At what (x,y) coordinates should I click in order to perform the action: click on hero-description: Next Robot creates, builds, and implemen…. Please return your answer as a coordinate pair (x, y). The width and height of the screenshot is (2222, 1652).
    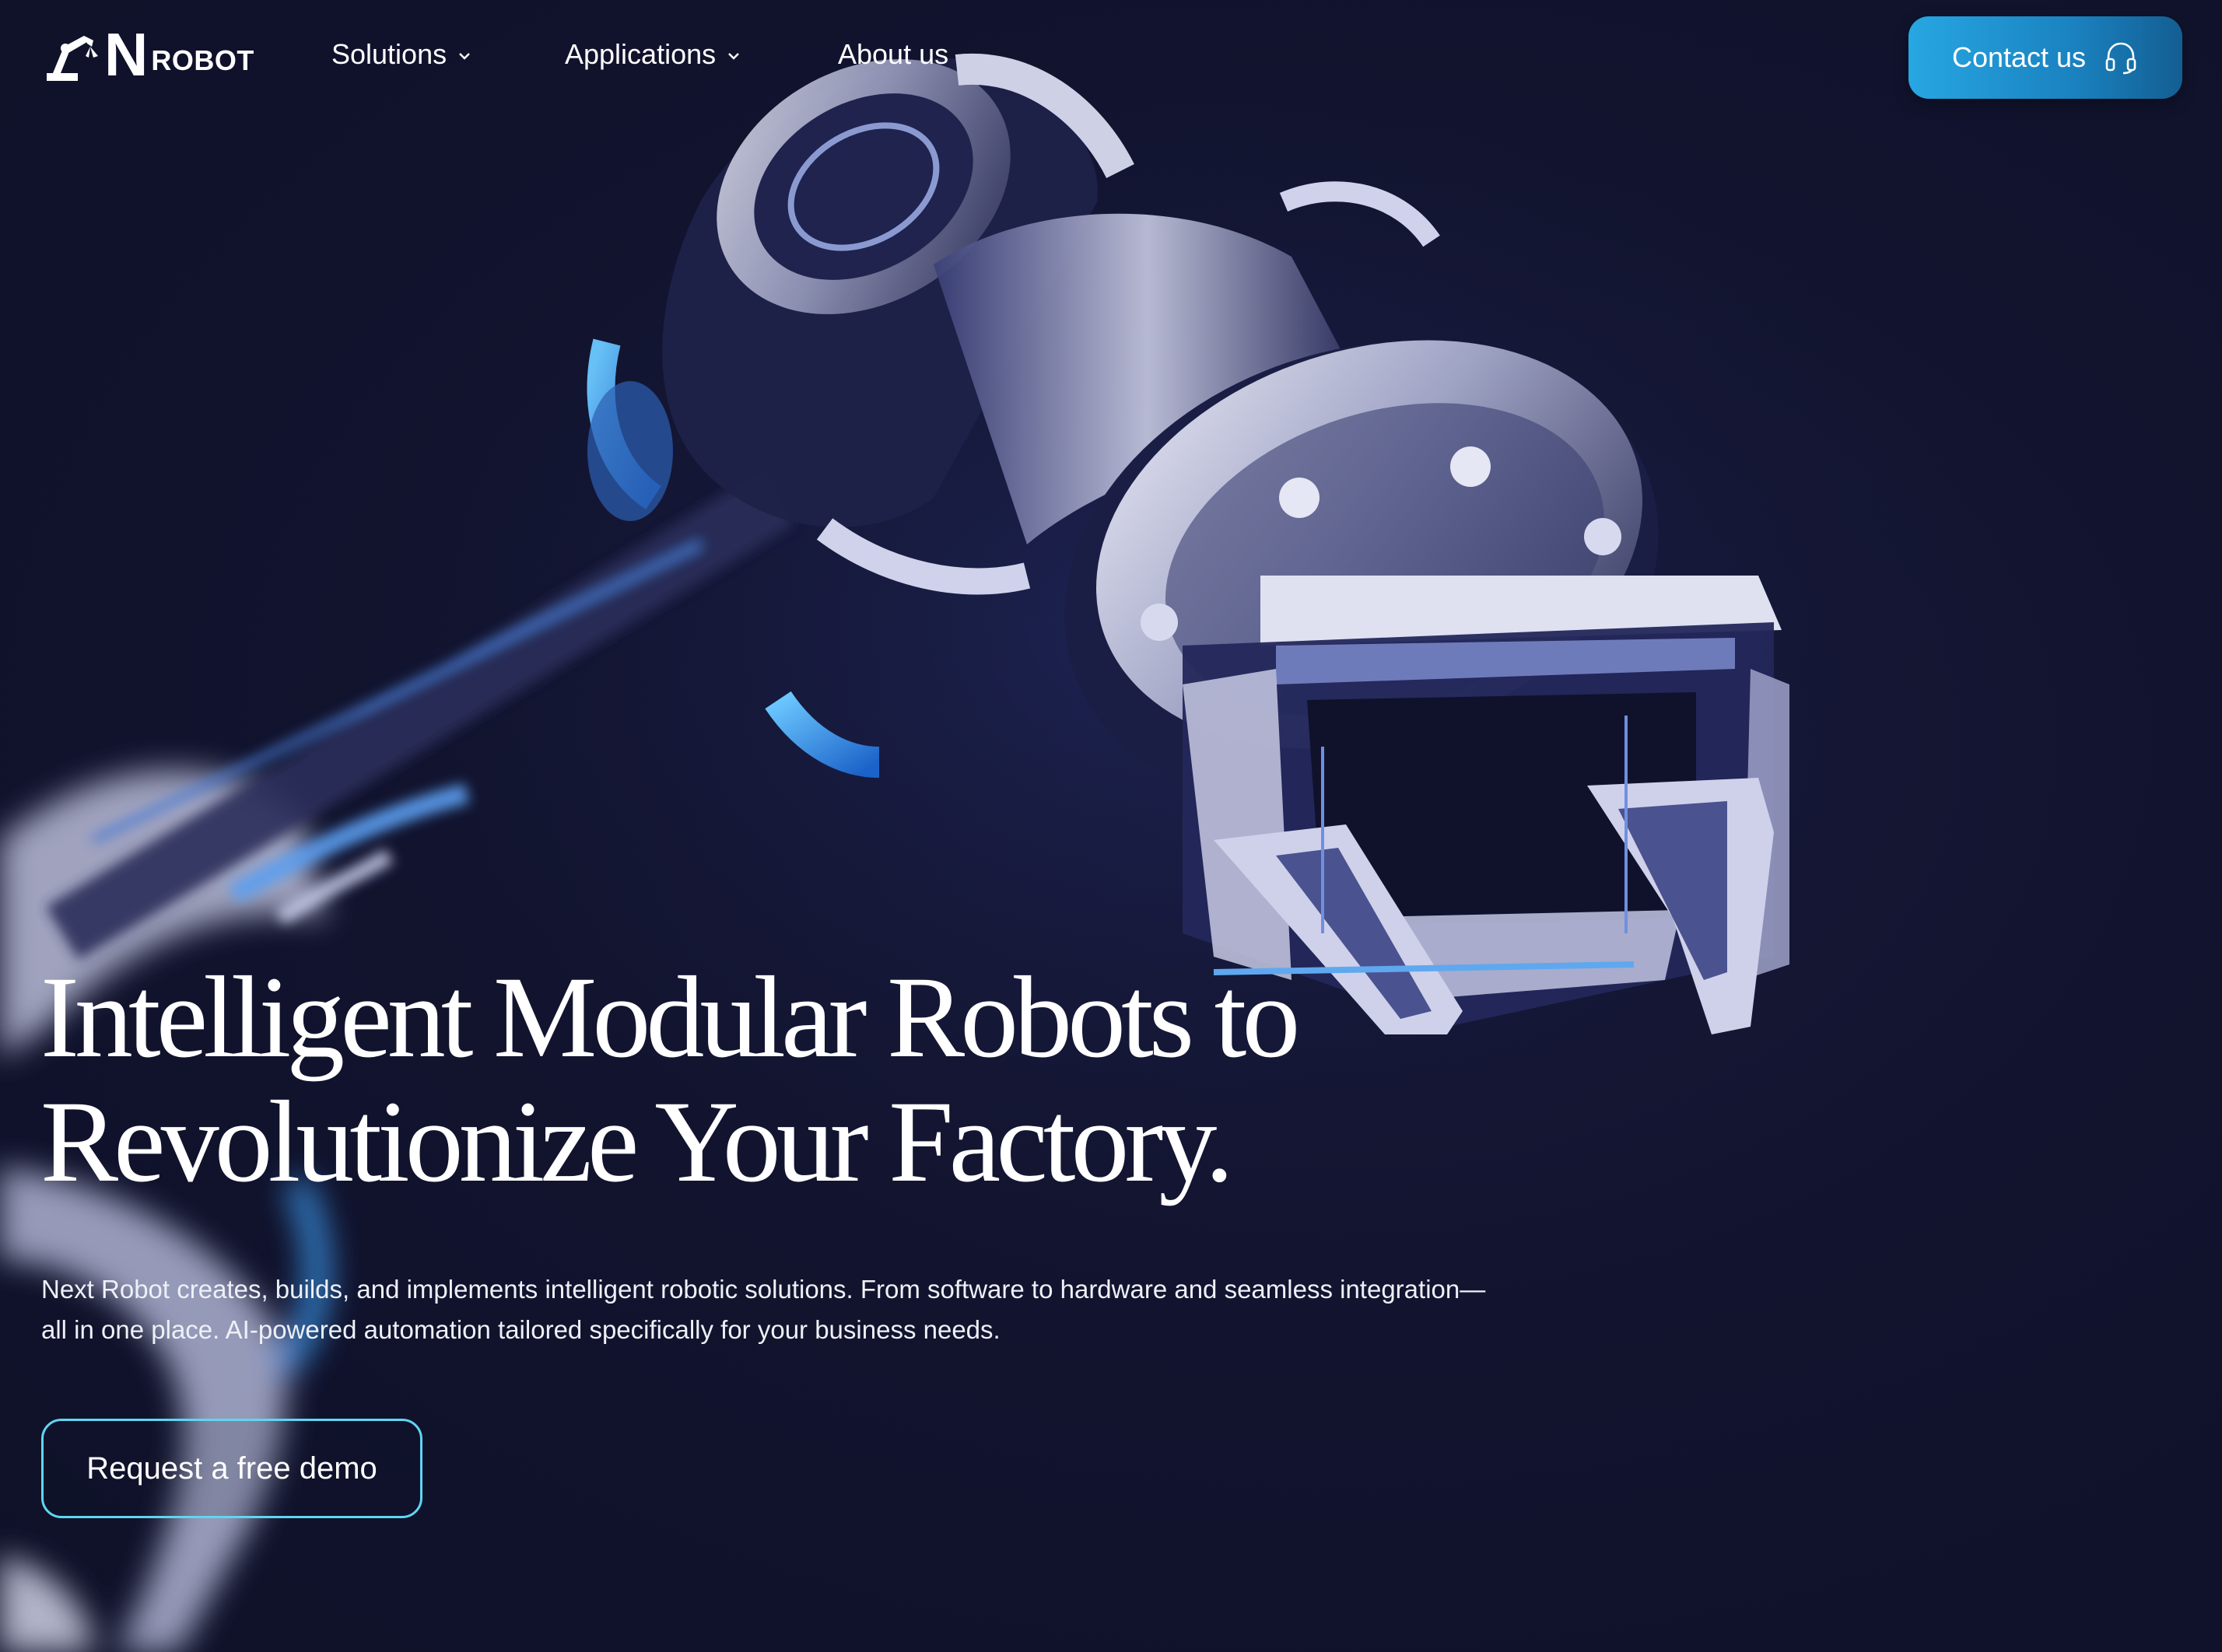
    Looking at the image, I should click on (819, 1310).